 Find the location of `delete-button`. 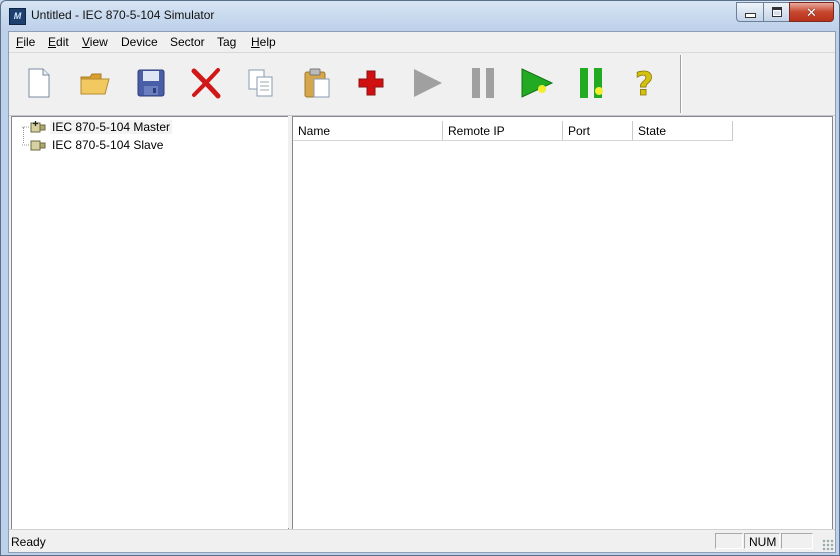

delete-button is located at coordinates (206, 83).